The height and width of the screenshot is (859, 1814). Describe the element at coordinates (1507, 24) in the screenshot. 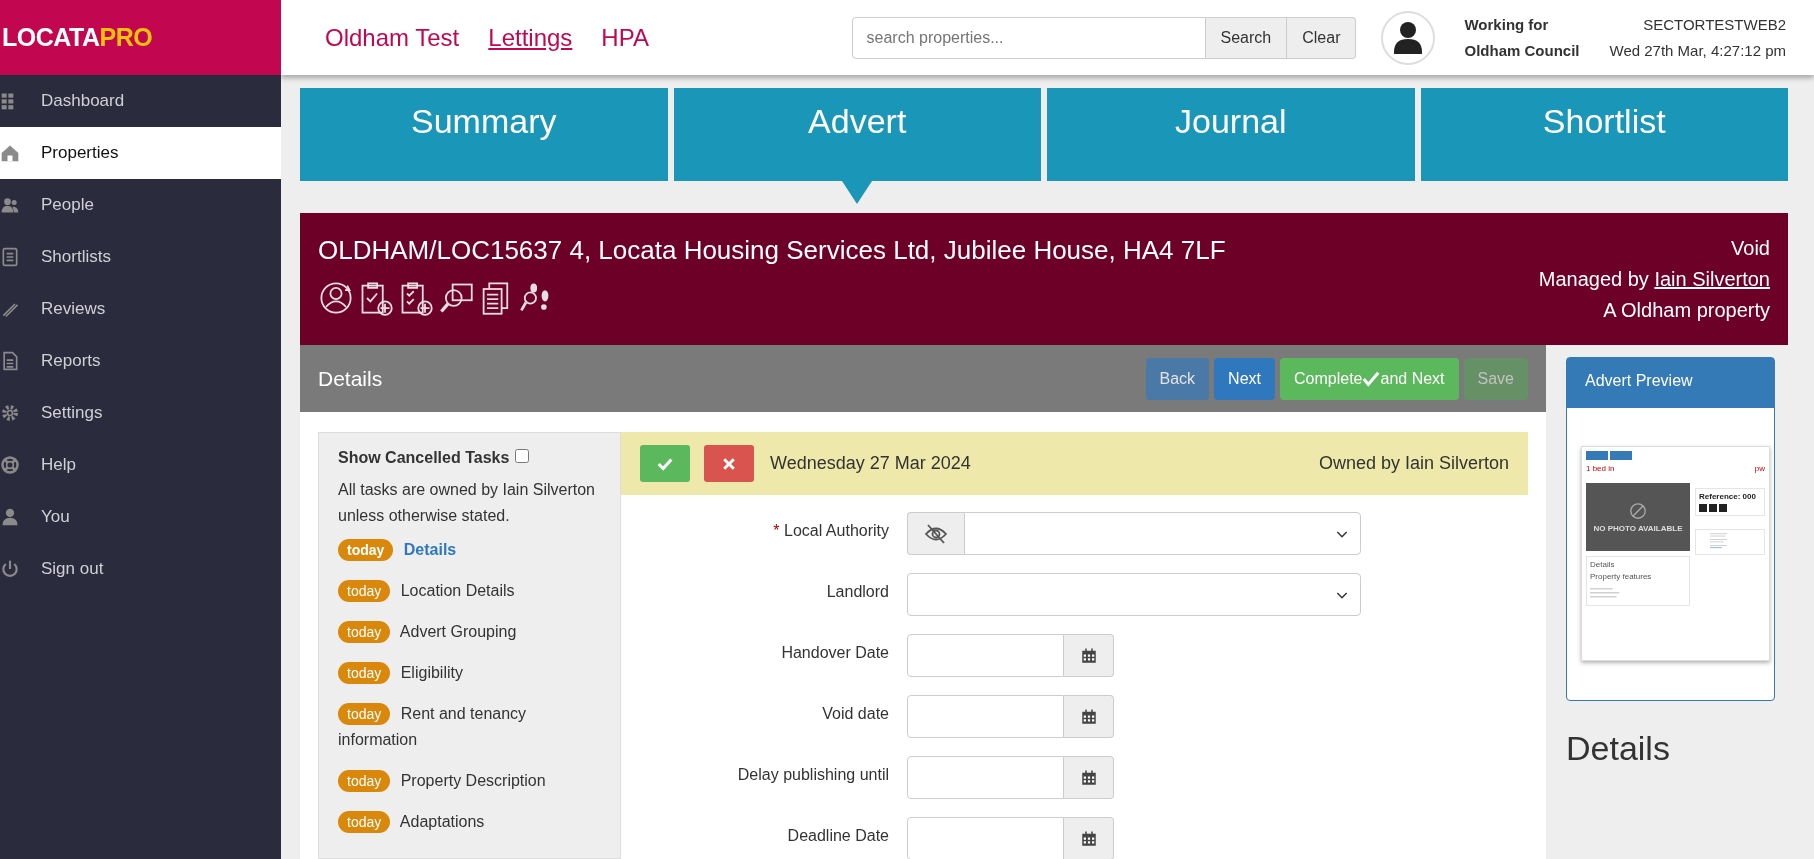

I see `working-for-label: Working for` at that location.